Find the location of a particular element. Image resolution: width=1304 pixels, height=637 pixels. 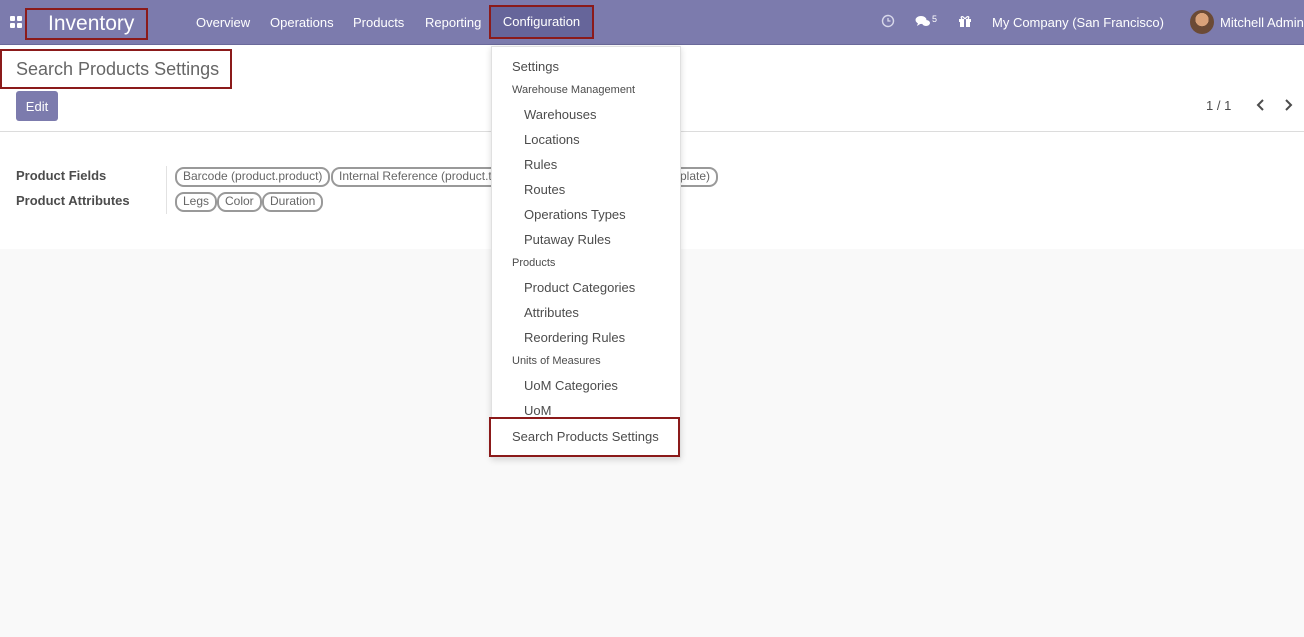

dropdown-group-products: Products is located at coordinates (534, 263).